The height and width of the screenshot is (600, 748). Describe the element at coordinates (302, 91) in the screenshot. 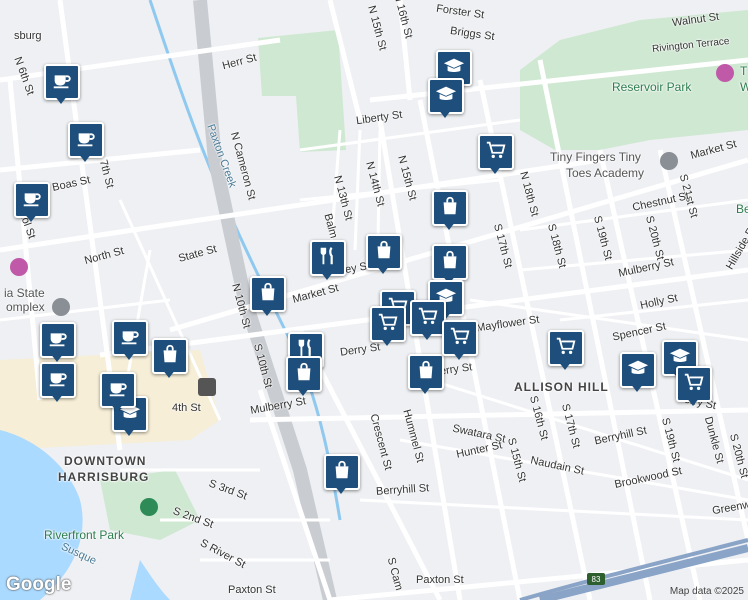

I see `park-area` at that location.